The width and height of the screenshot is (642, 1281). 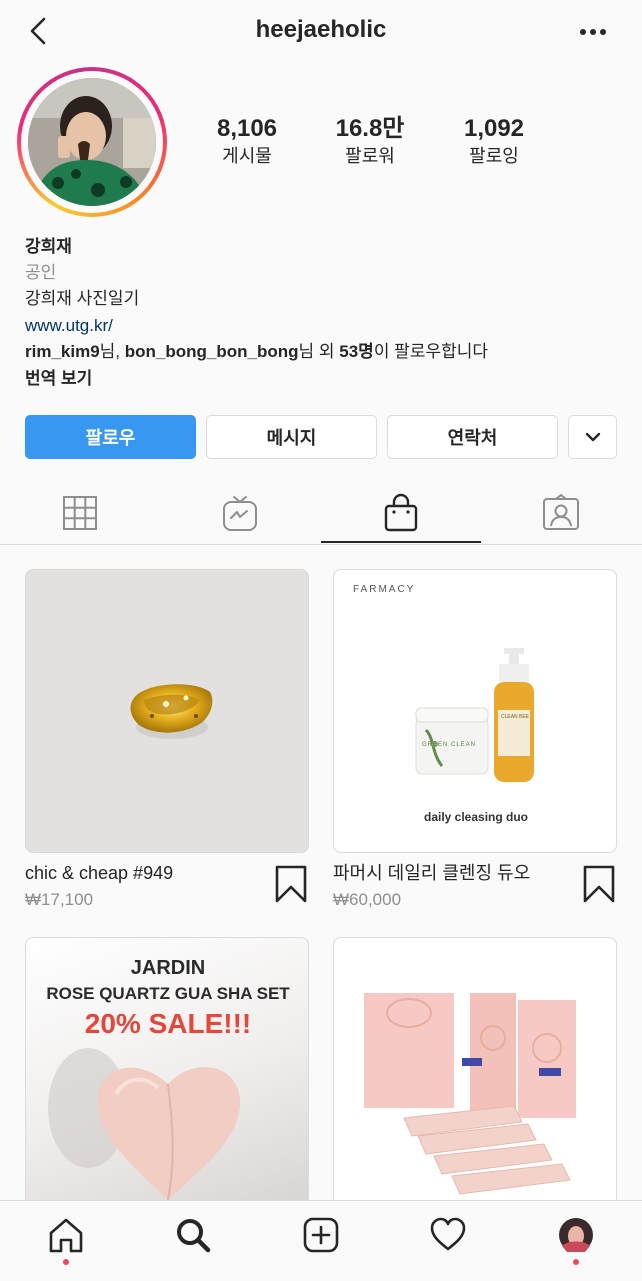 What do you see at coordinates (370, 156) in the screenshot?
I see `followers-label: 팔로워` at bounding box center [370, 156].